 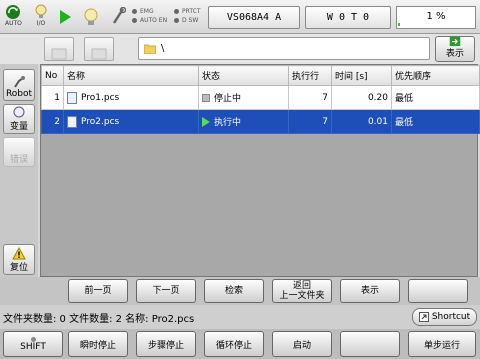 What do you see at coordinates (166, 291) in the screenshot?
I see `next-page-button: 下一页` at bounding box center [166, 291].